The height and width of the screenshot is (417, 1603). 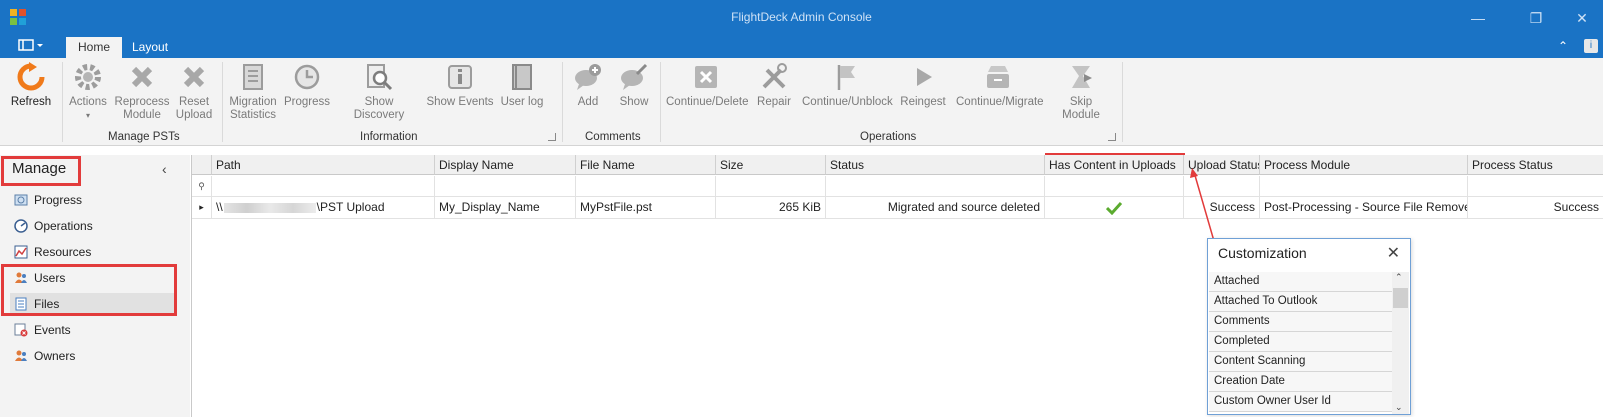 What do you see at coordinates (150, 47) in the screenshot?
I see `tab-layout: Layout` at bounding box center [150, 47].